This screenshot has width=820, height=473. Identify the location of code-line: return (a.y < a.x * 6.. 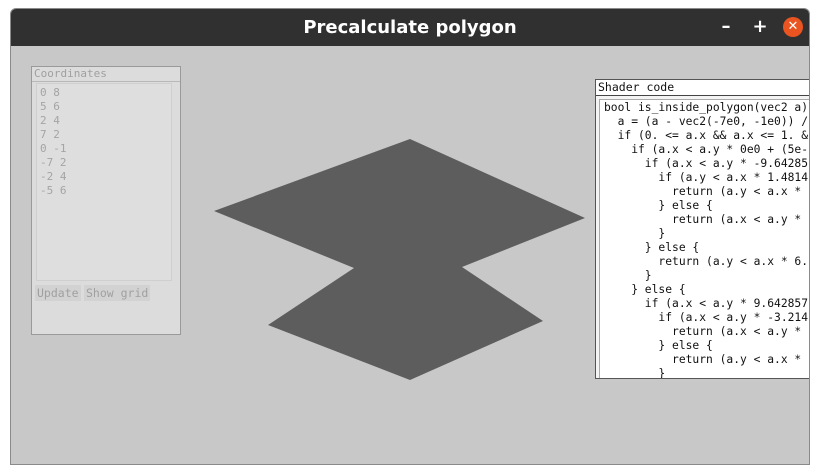
(706, 261).